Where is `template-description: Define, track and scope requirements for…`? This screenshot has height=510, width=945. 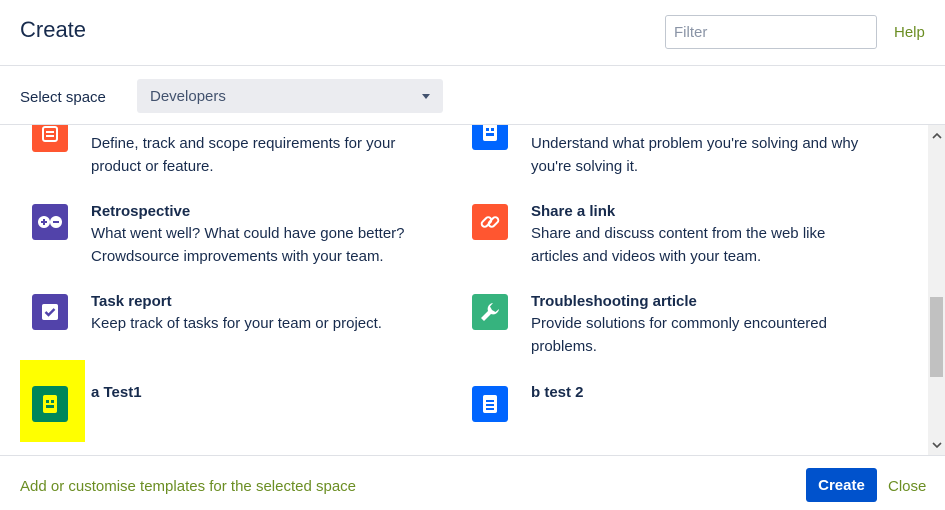
template-description: Define, track and scope requirements for… is located at coordinates (243, 155).